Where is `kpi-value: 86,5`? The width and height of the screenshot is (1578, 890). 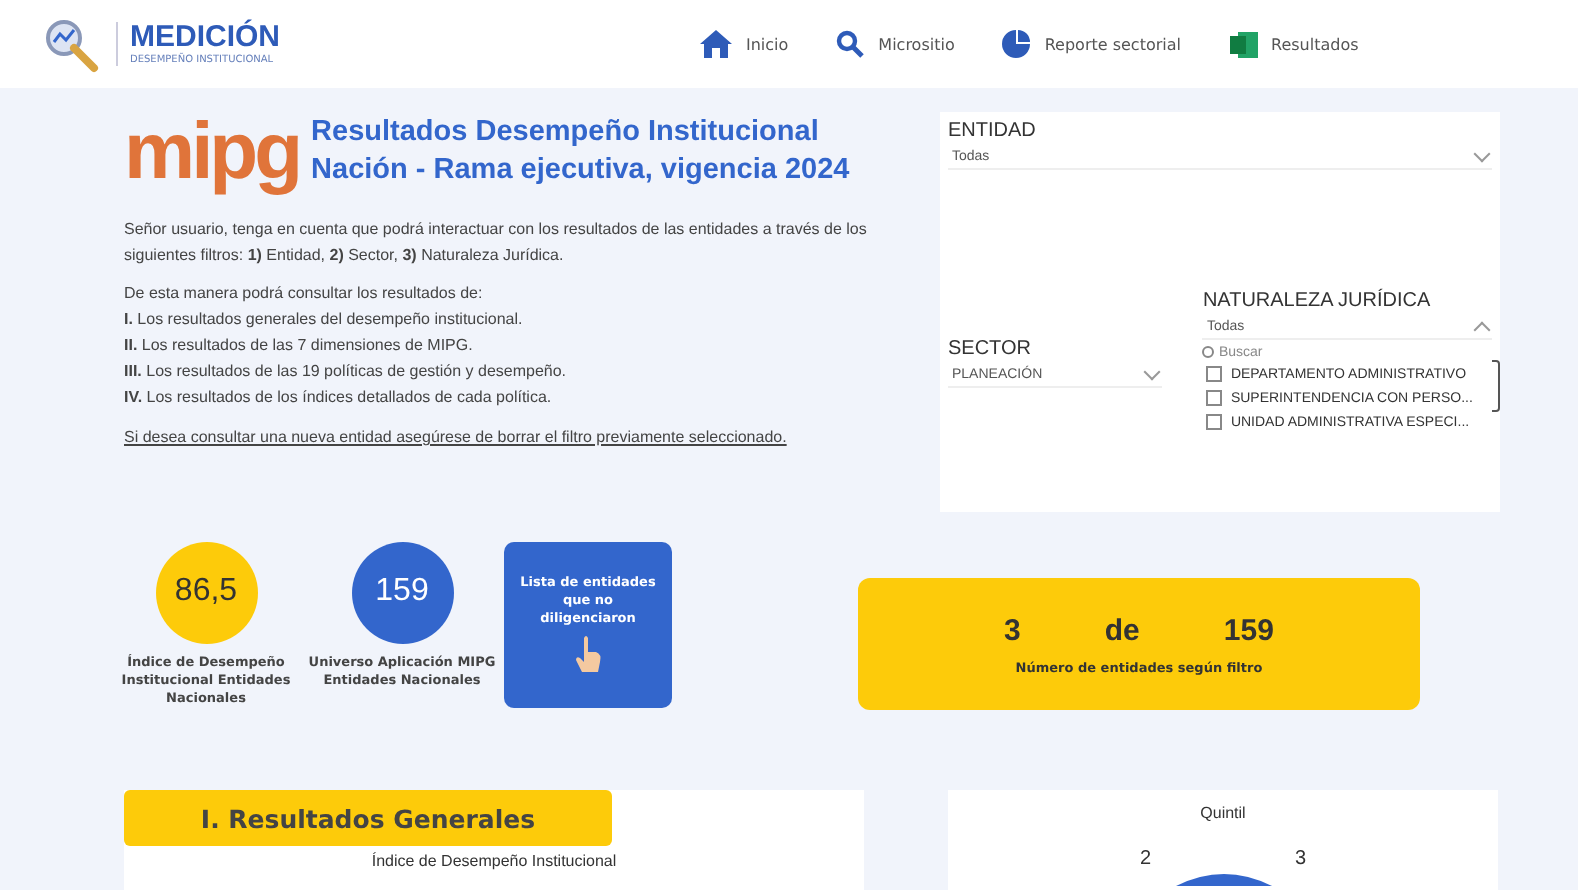
kpi-value: 86,5 is located at coordinates (206, 592).